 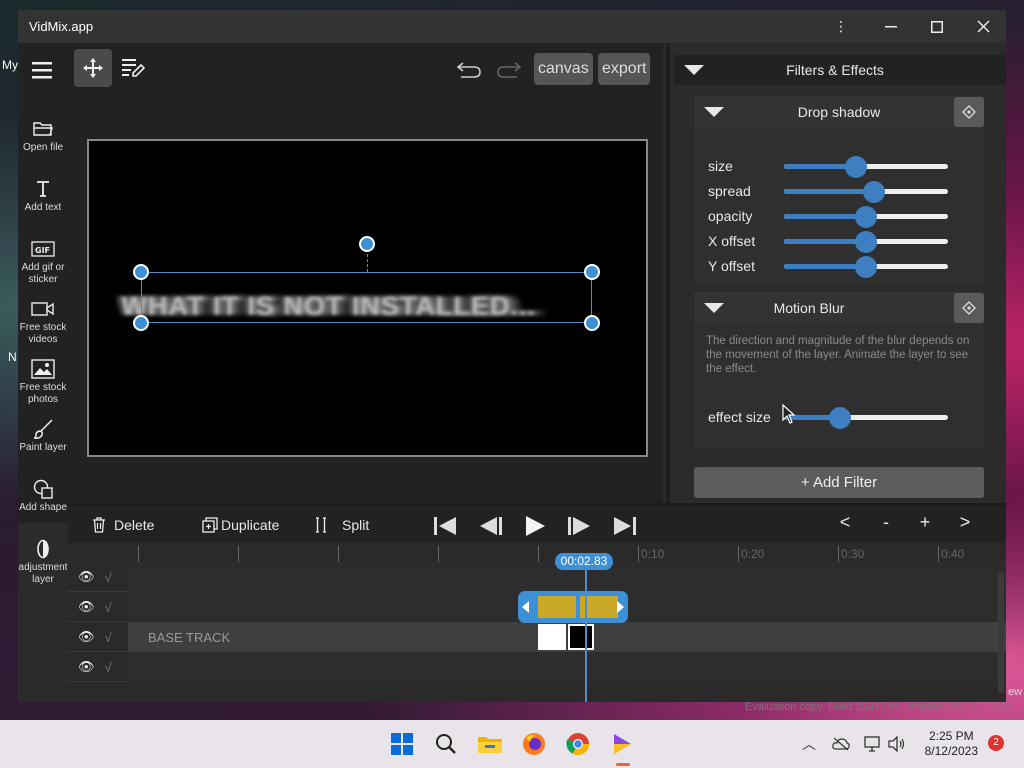 What do you see at coordinates (567, 667) in the screenshot?
I see `track-lane` at bounding box center [567, 667].